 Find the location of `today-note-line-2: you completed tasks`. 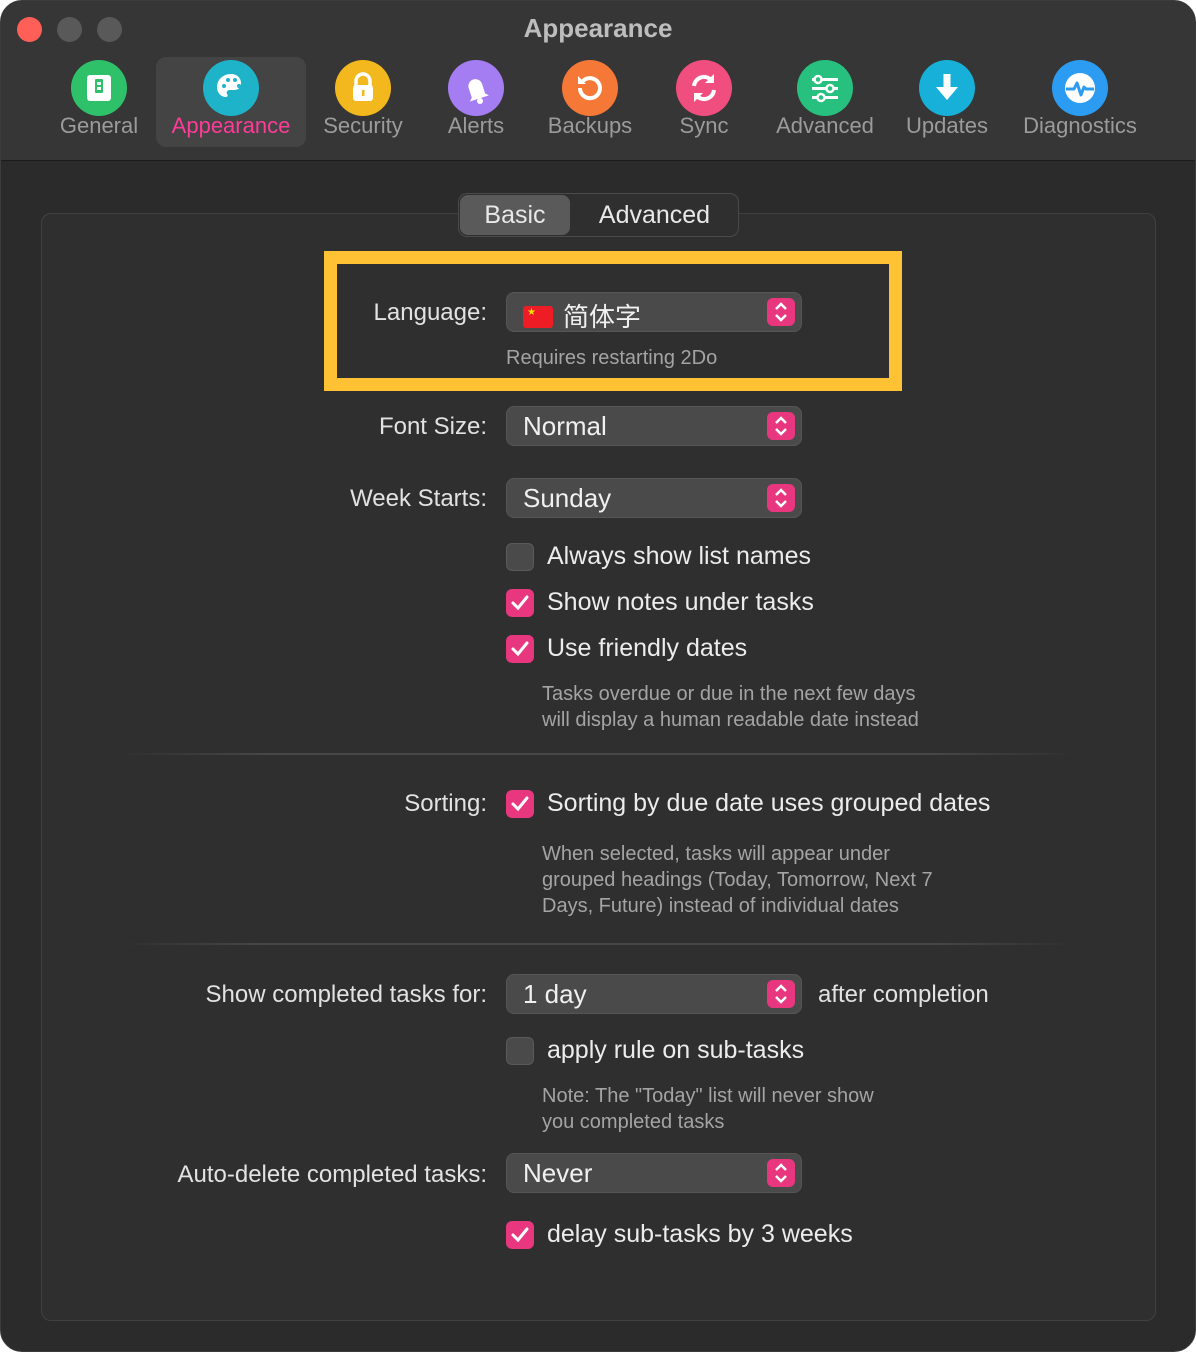

today-note-line-2: you completed tasks is located at coordinates (633, 1122).